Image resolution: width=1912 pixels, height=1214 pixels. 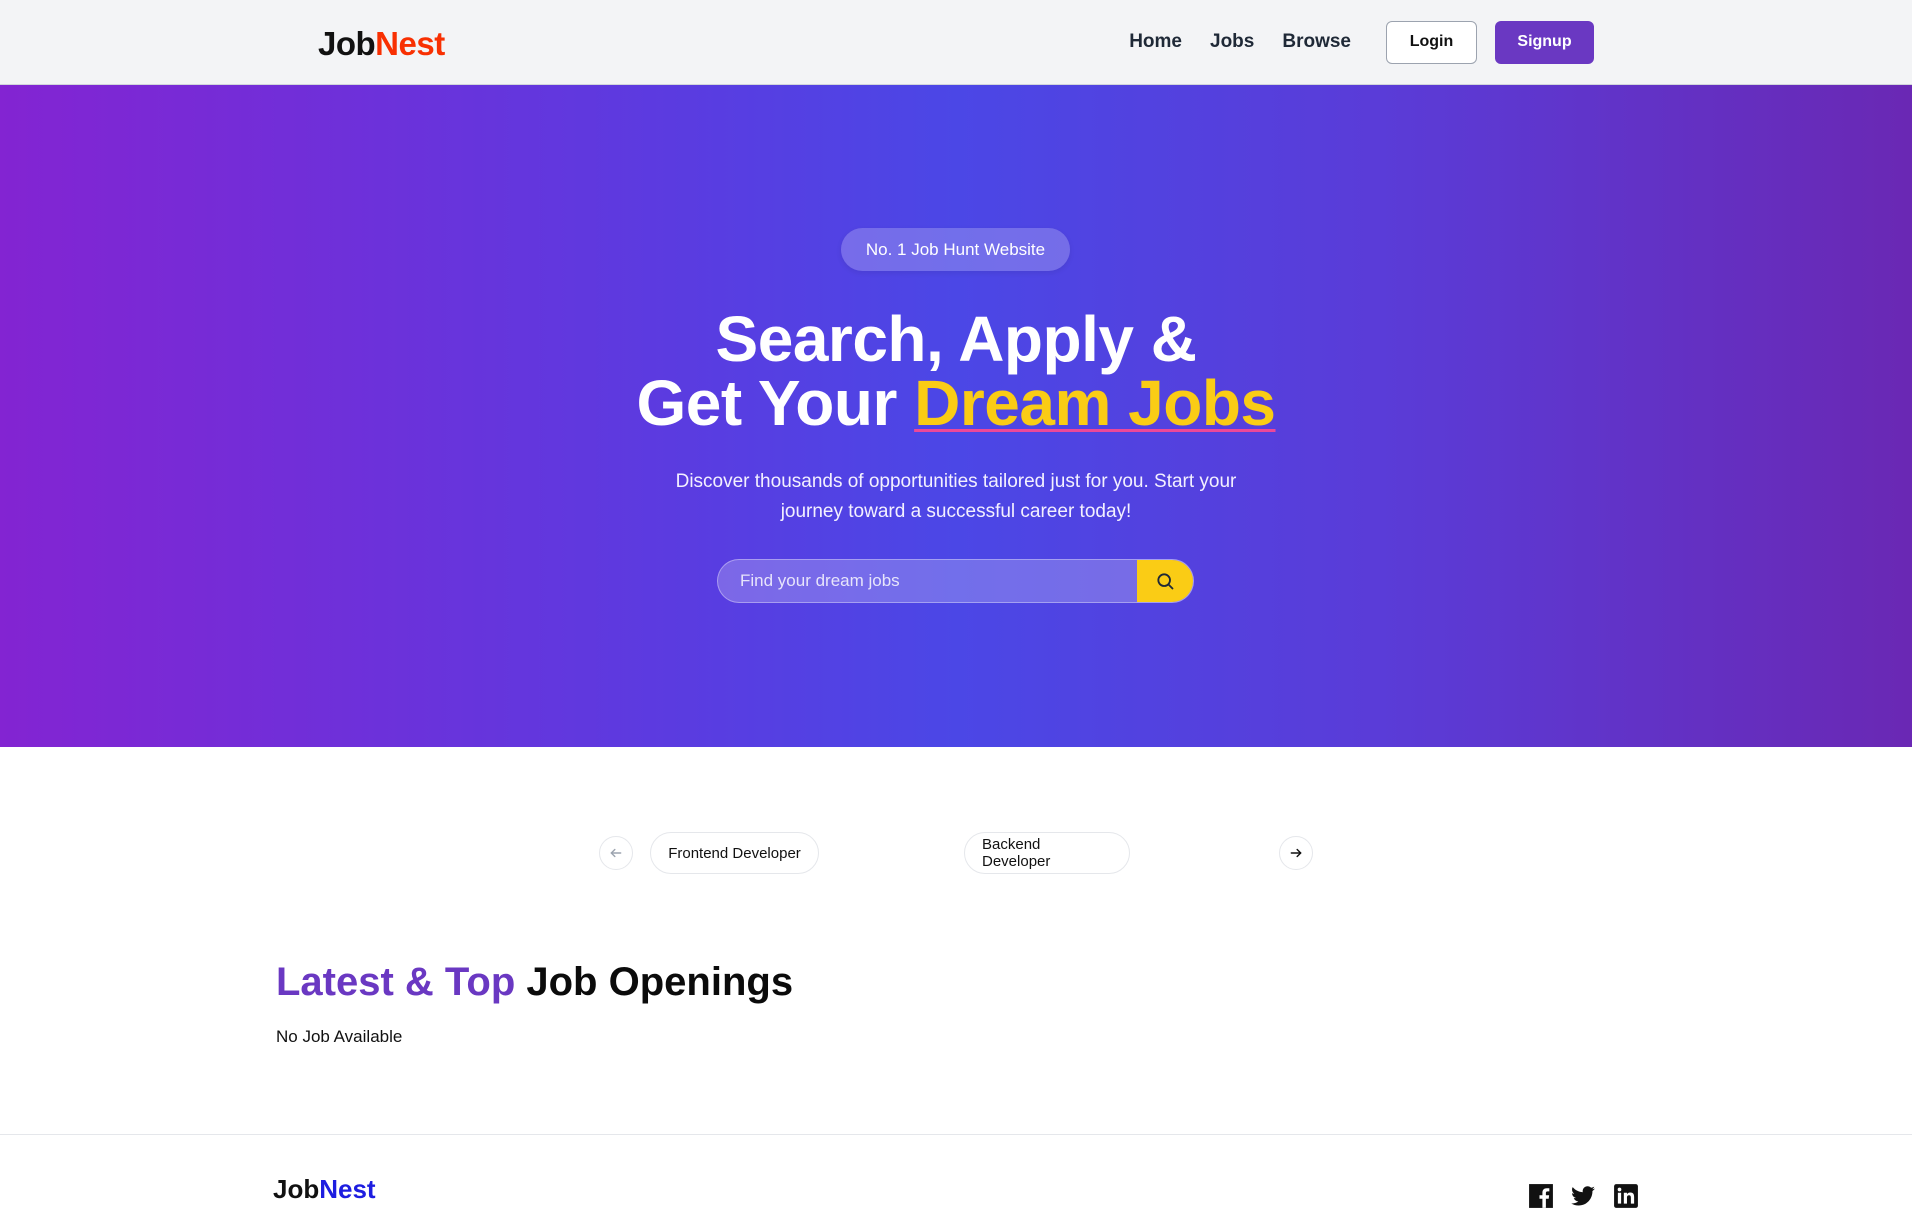 What do you see at coordinates (1232, 42) in the screenshot?
I see `nav-jobs-link: Jobs` at bounding box center [1232, 42].